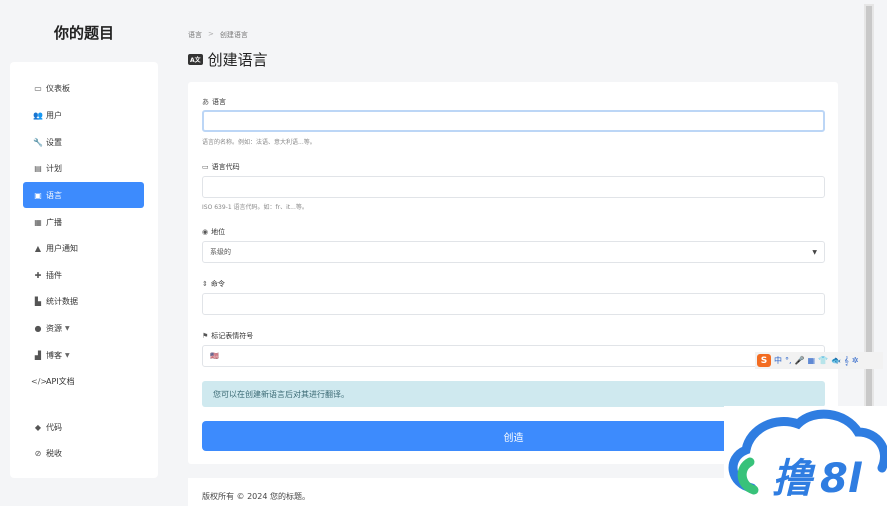  Describe the element at coordinates (83, 355) in the screenshot. I see `sidebar-item-blog: ▟ 博客 ▼` at that location.